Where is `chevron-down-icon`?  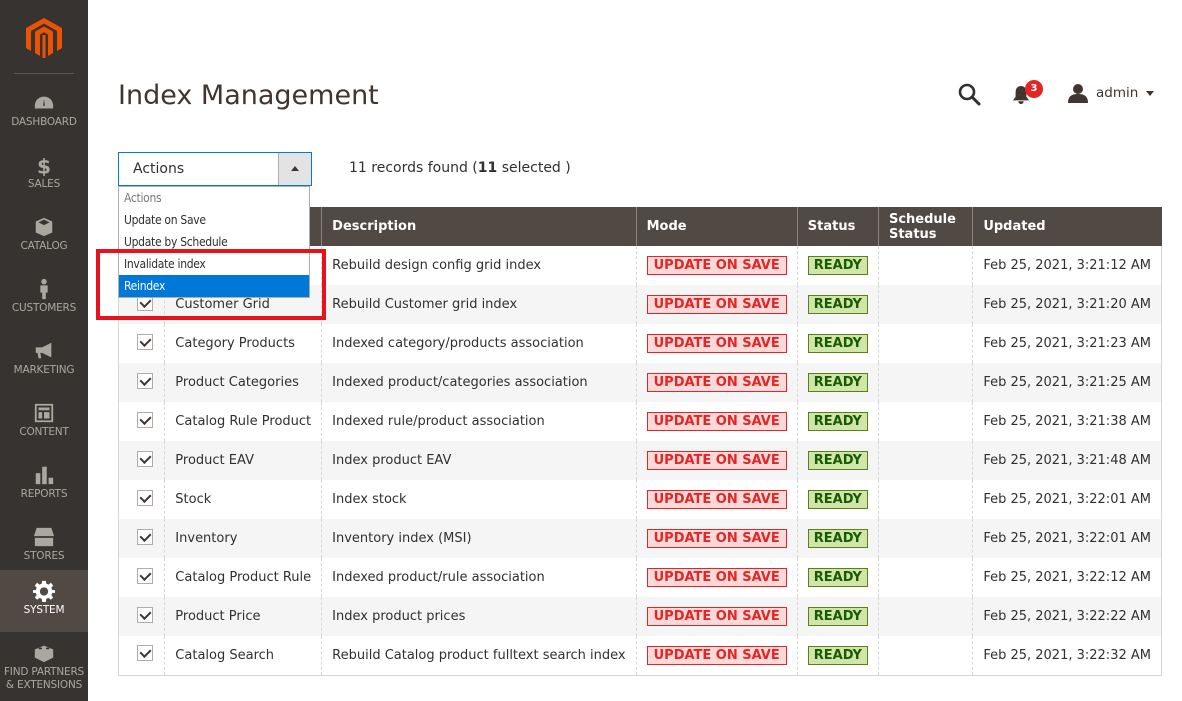
chevron-down-icon is located at coordinates (1150, 93).